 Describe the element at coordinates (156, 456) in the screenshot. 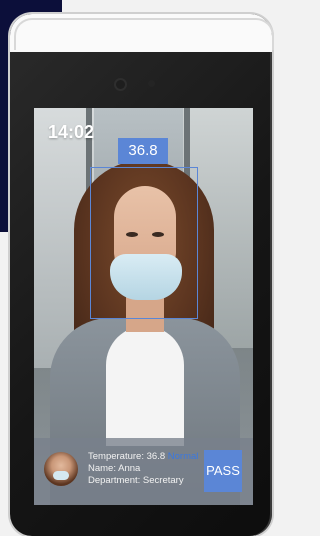

I see `temperature-value: 36.8` at that location.